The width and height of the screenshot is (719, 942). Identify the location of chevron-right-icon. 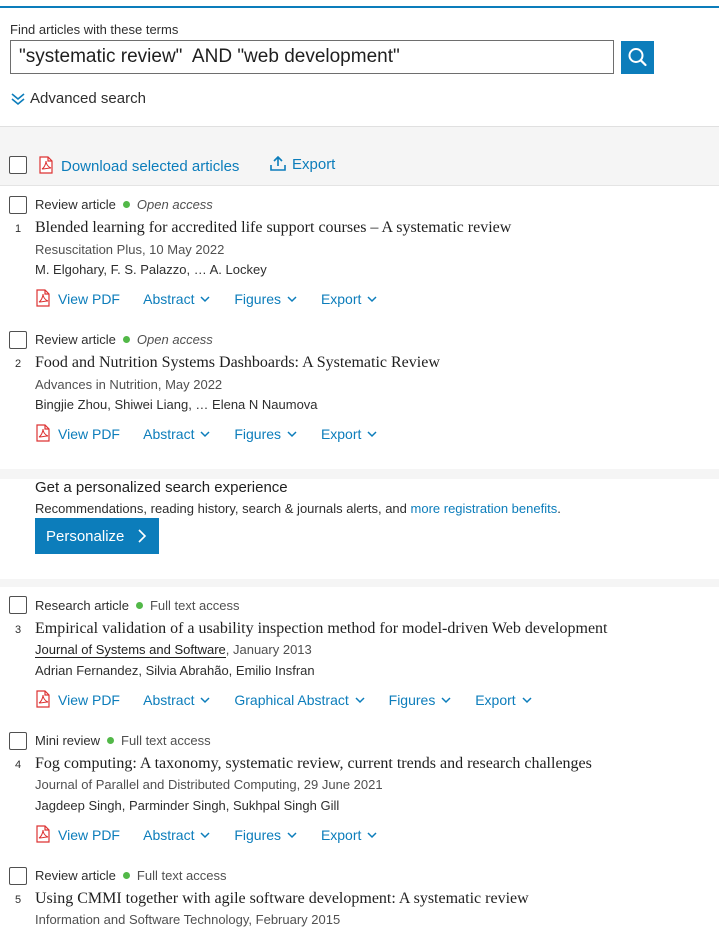
(142, 536).